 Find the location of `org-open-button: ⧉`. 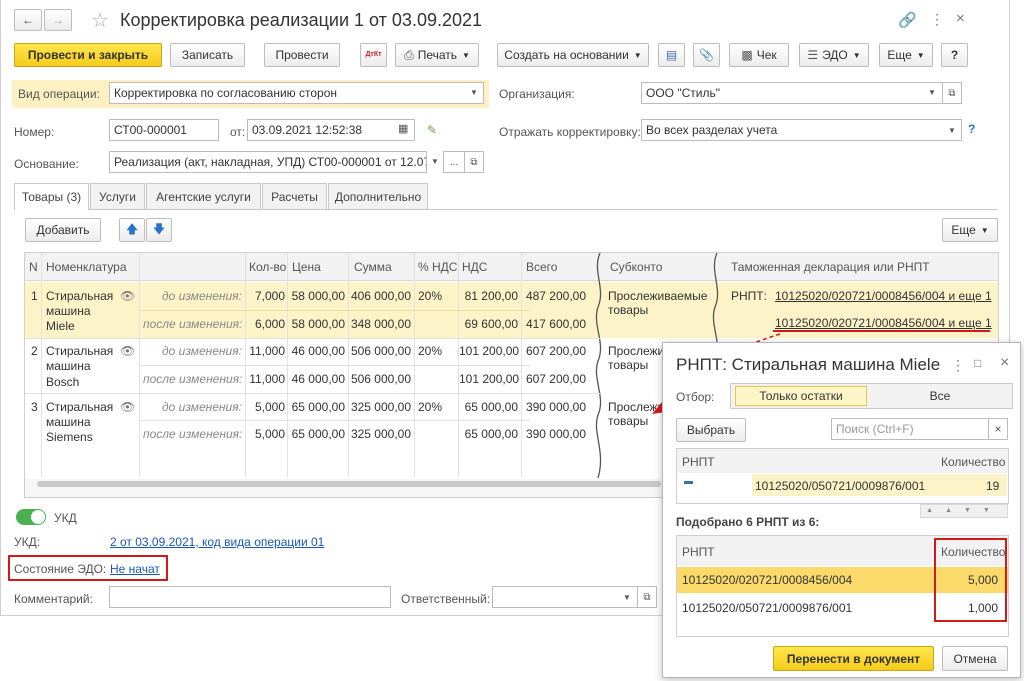

org-open-button: ⧉ is located at coordinates (952, 93).